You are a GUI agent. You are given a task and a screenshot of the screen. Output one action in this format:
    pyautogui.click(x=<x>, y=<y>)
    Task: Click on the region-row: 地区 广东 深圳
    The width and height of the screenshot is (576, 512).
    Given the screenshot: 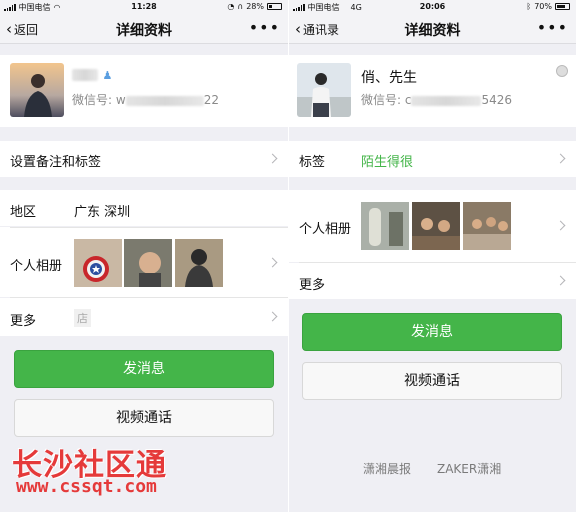 What is the action you would take?
    pyautogui.click(x=144, y=208)
    